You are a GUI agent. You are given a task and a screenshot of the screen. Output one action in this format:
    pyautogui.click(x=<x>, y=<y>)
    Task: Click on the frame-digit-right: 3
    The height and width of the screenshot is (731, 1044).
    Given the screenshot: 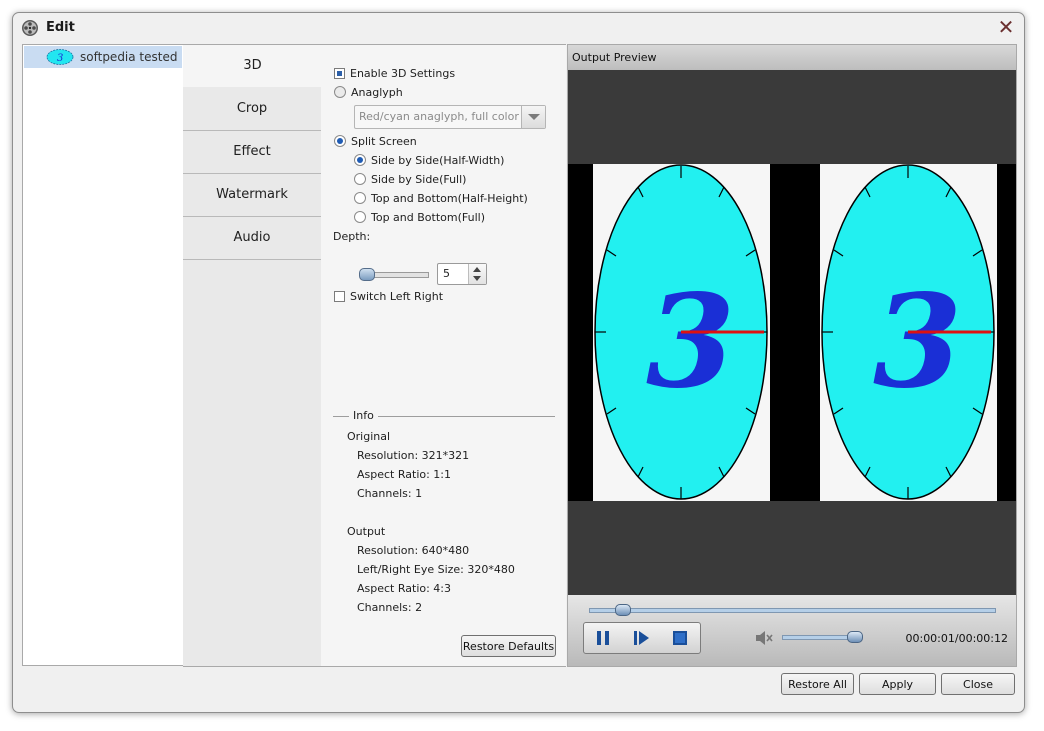 What is the action you would take?
    pyautogui.click(x=917, y=342)
    